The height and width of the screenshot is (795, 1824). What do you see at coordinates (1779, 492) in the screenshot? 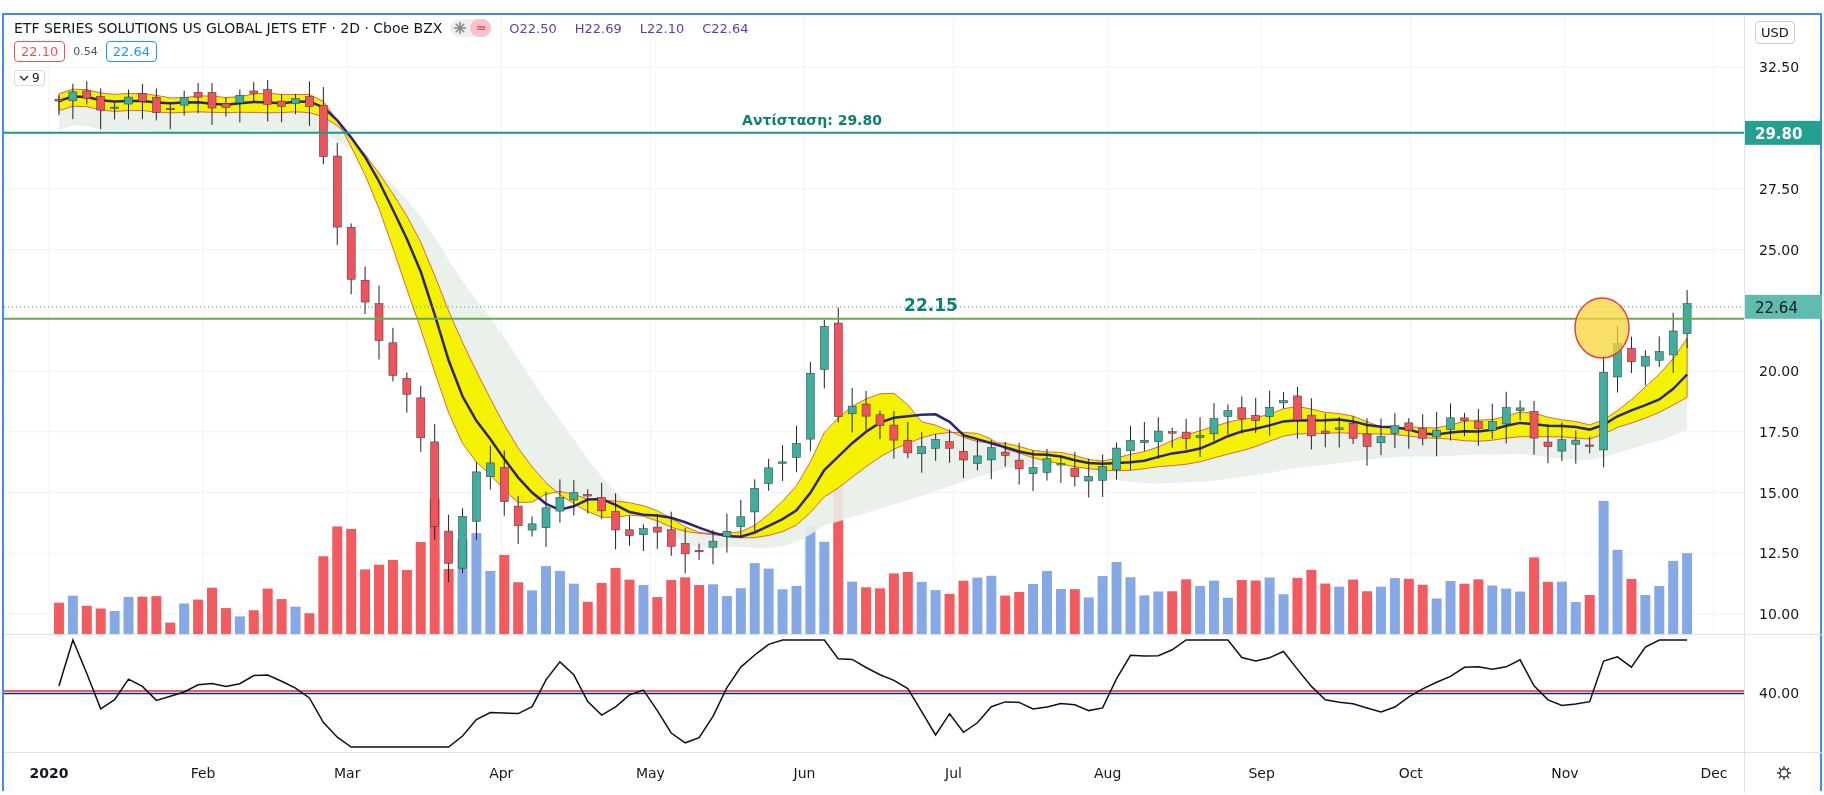
I see `price-label: 15.00` at bounding box center [1779, 492].